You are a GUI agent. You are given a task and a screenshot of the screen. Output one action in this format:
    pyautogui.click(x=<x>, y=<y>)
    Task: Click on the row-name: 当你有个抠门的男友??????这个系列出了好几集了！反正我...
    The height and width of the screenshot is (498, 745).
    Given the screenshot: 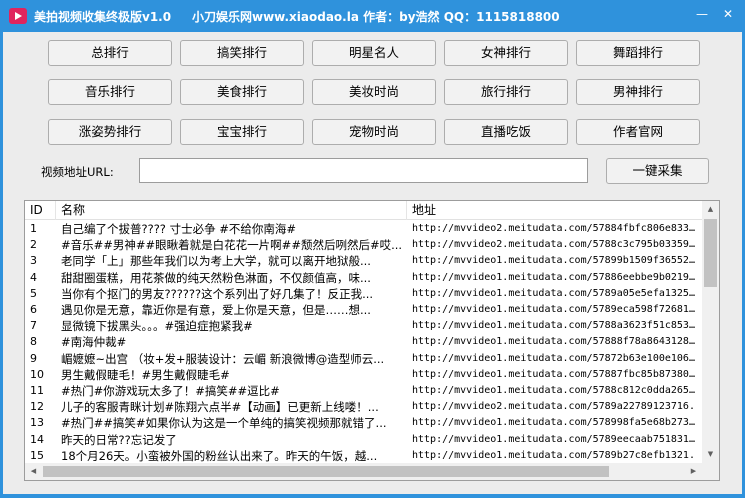 What is the action you would take?
    pyautogui.click(x=217, y=293)
    